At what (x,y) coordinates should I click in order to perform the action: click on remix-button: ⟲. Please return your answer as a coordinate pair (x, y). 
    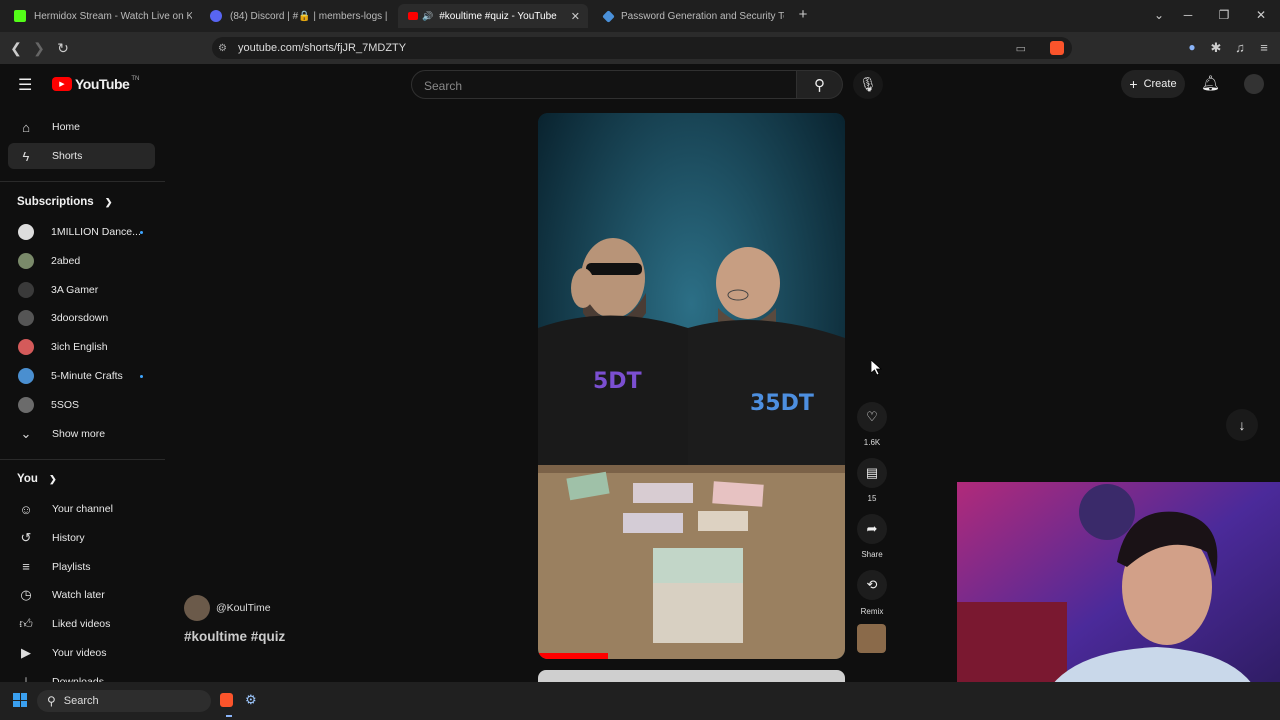
    Looking at the image, I should click on (872, 585).